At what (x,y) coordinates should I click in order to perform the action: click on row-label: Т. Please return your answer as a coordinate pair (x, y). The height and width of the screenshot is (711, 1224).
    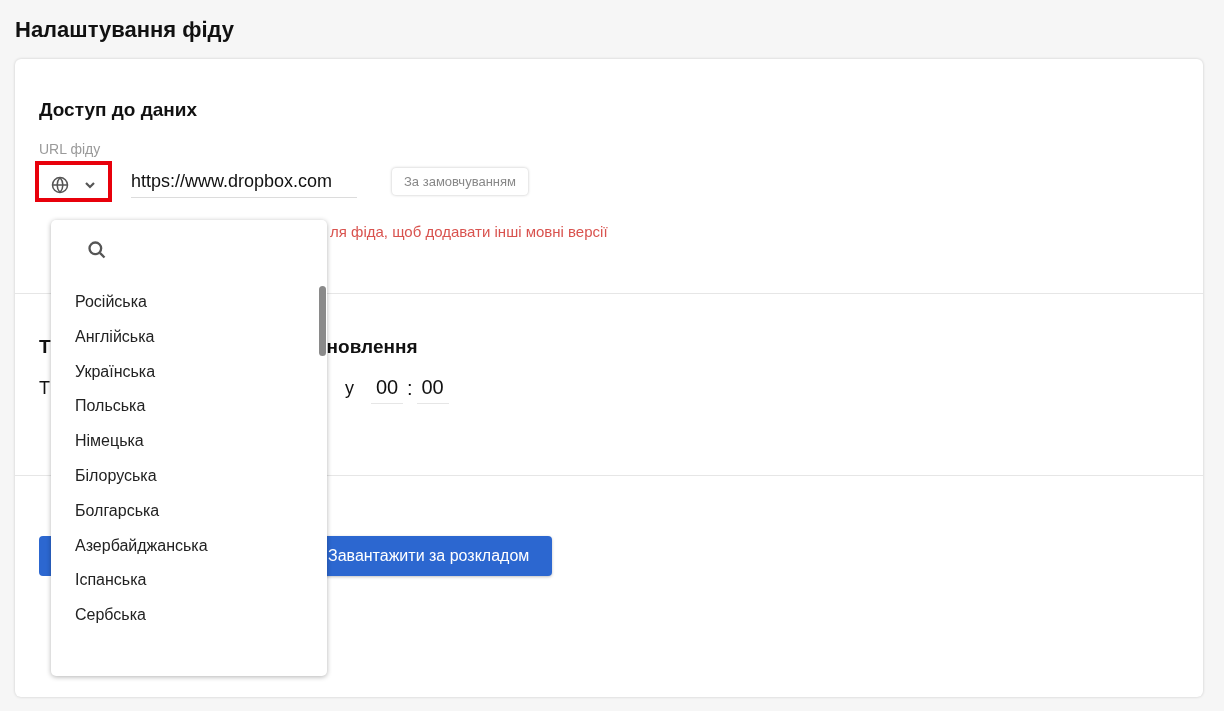
    Looking at the image, I should click on (44, 388).